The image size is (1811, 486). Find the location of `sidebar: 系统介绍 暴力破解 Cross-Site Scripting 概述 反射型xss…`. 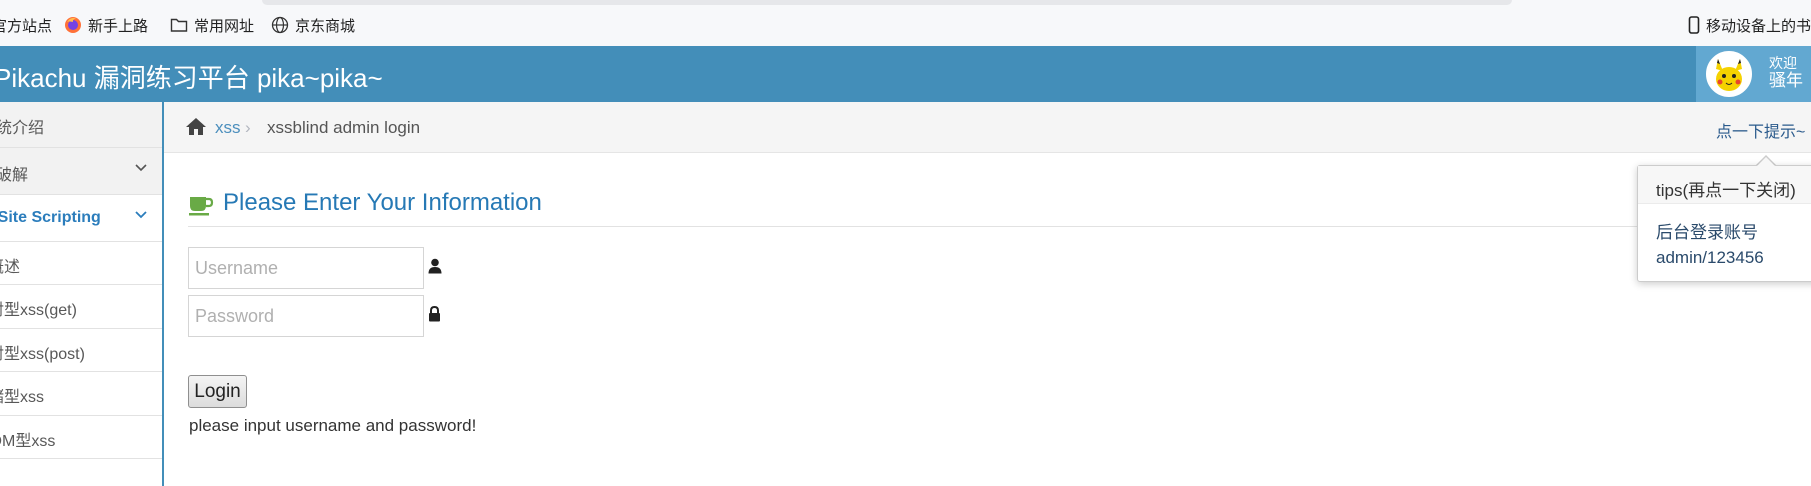

sidebar: 系统介绍 暴力破解 Cross-Site Scripting 概述 反射型xss… is located at coordinates (82, 294).